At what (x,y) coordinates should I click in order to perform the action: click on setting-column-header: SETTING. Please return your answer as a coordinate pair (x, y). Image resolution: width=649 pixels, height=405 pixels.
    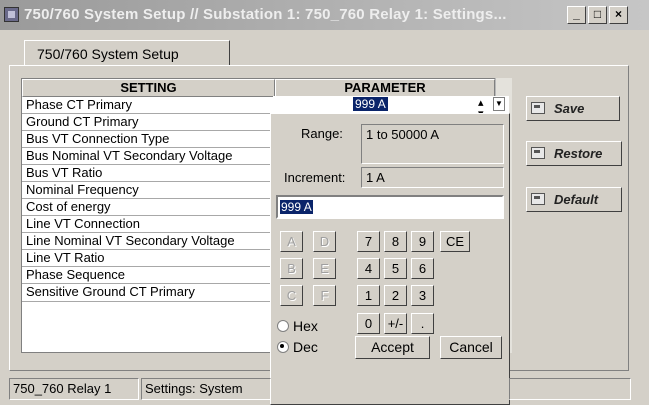
    Looking at the image, I should click on (148, 88).